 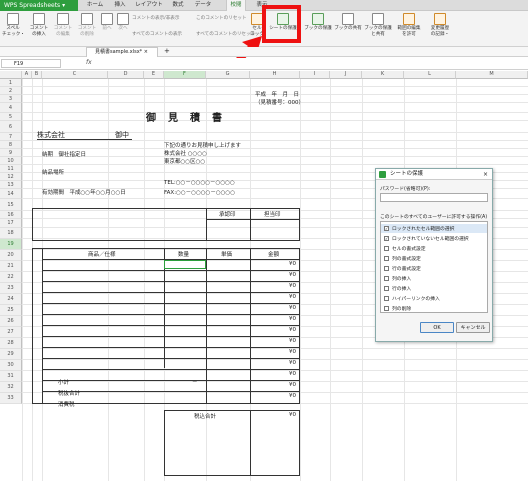 What do you see at coordinates (11, 185) in the screenshot?
I see `row-header: 13` at bounding box center [11, 185].